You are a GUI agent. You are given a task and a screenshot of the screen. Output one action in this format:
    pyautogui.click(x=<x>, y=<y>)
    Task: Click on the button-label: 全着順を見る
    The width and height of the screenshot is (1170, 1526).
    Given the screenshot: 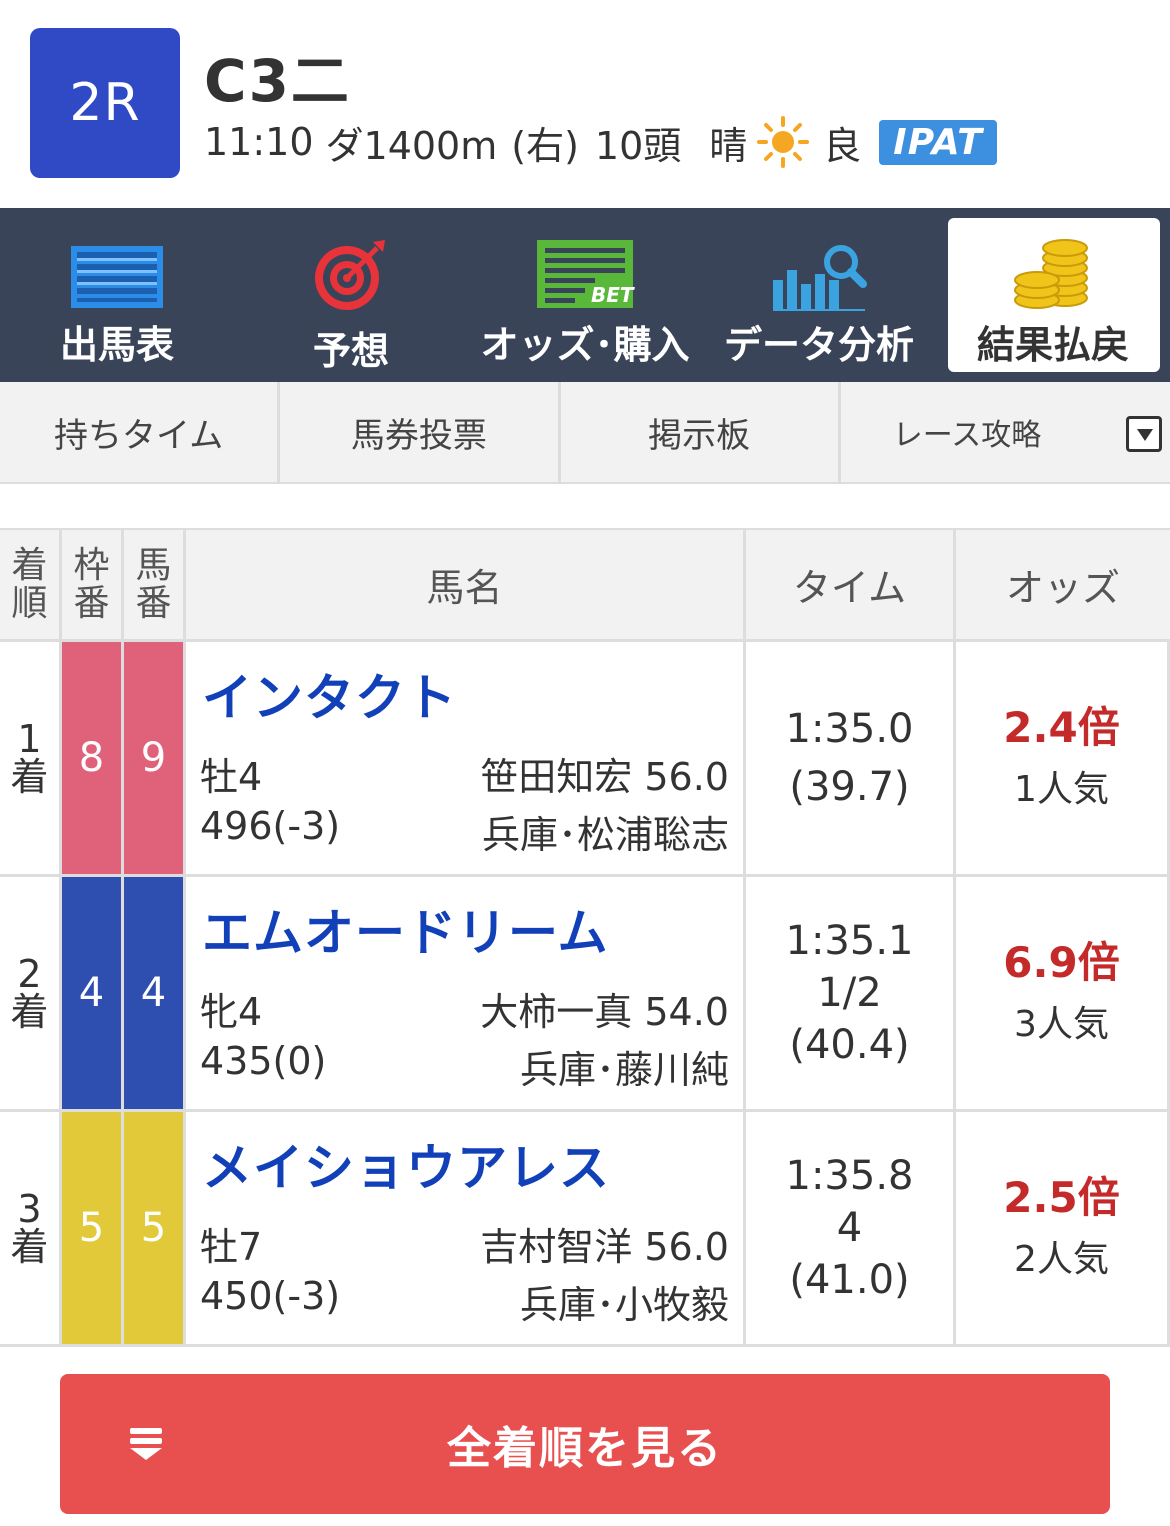 What is the action you would take?
    pyautogui.click(x=585, y=1448)
    